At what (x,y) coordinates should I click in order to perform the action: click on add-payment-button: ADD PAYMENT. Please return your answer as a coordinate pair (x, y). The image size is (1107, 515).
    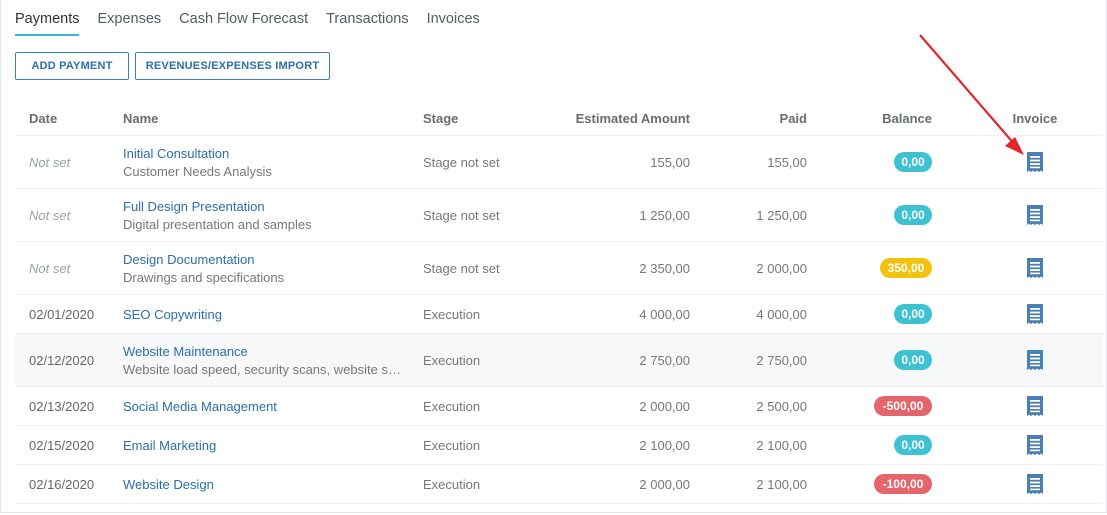
    Looking at the image, I should click on (72, 66).